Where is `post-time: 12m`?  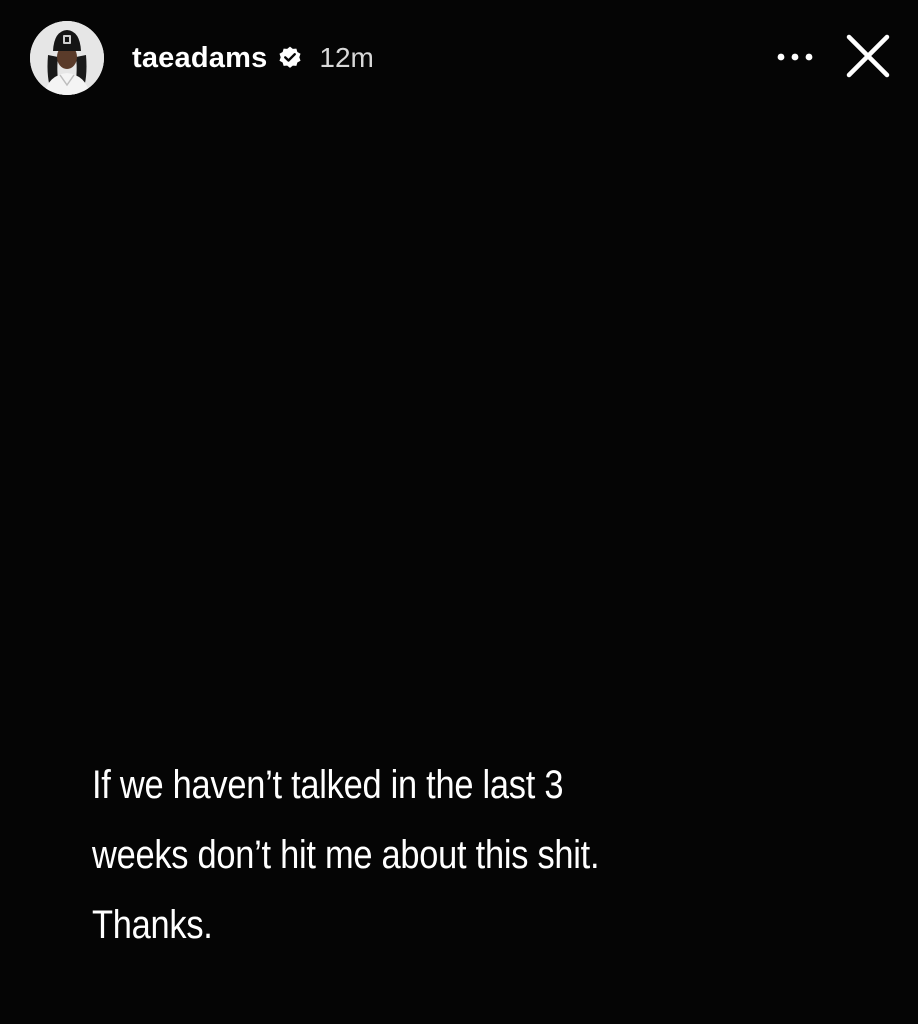 post-time: 12m is located at coordinates (346, 57).